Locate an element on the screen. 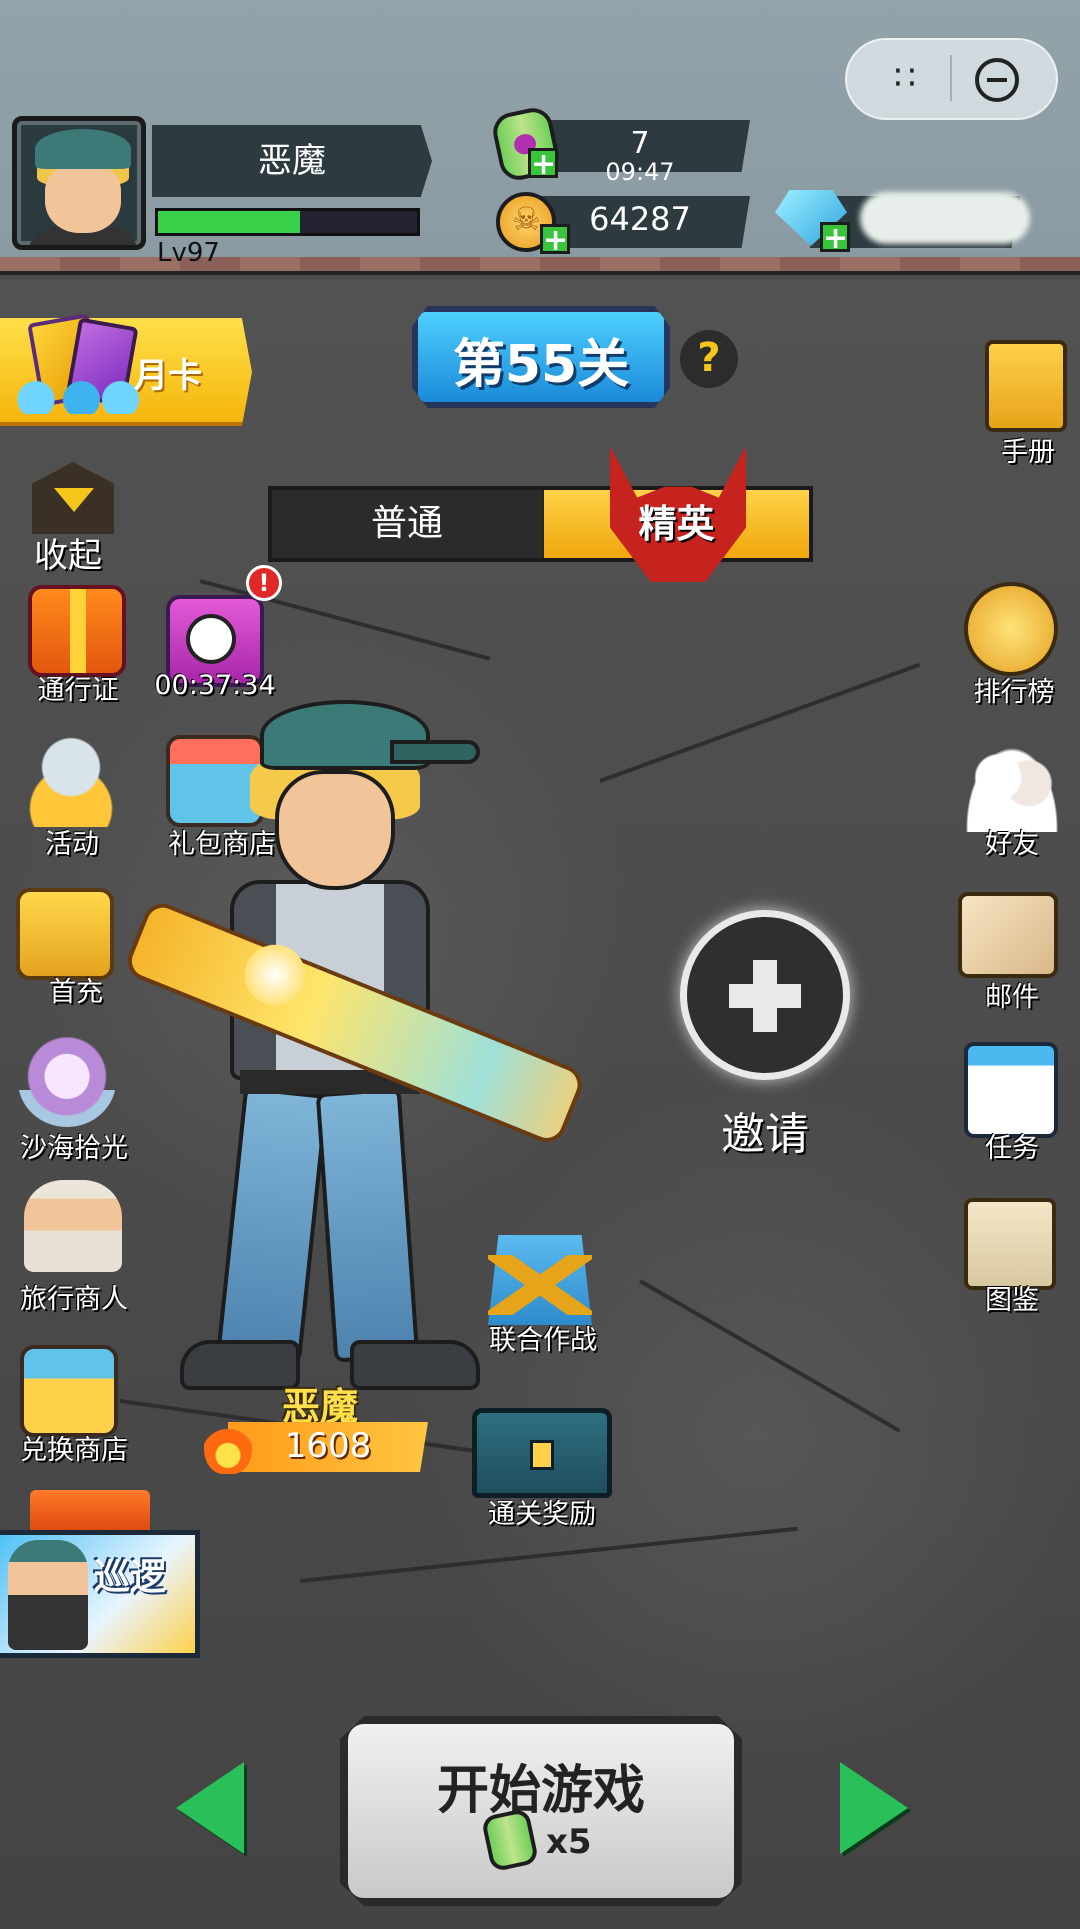  alert-badge: ! is located at coordinates (264, 583).